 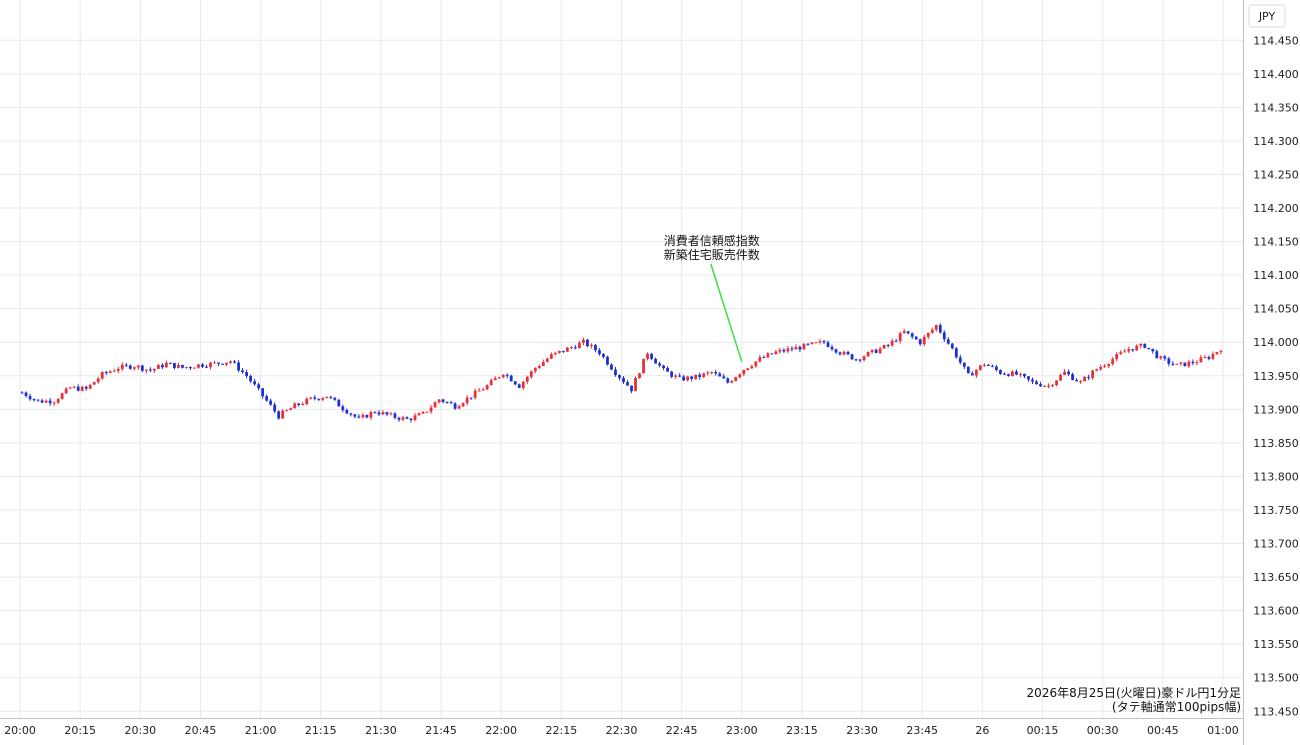 I want to click on x-tick-label: 23:00, so click(x=742, y=730).